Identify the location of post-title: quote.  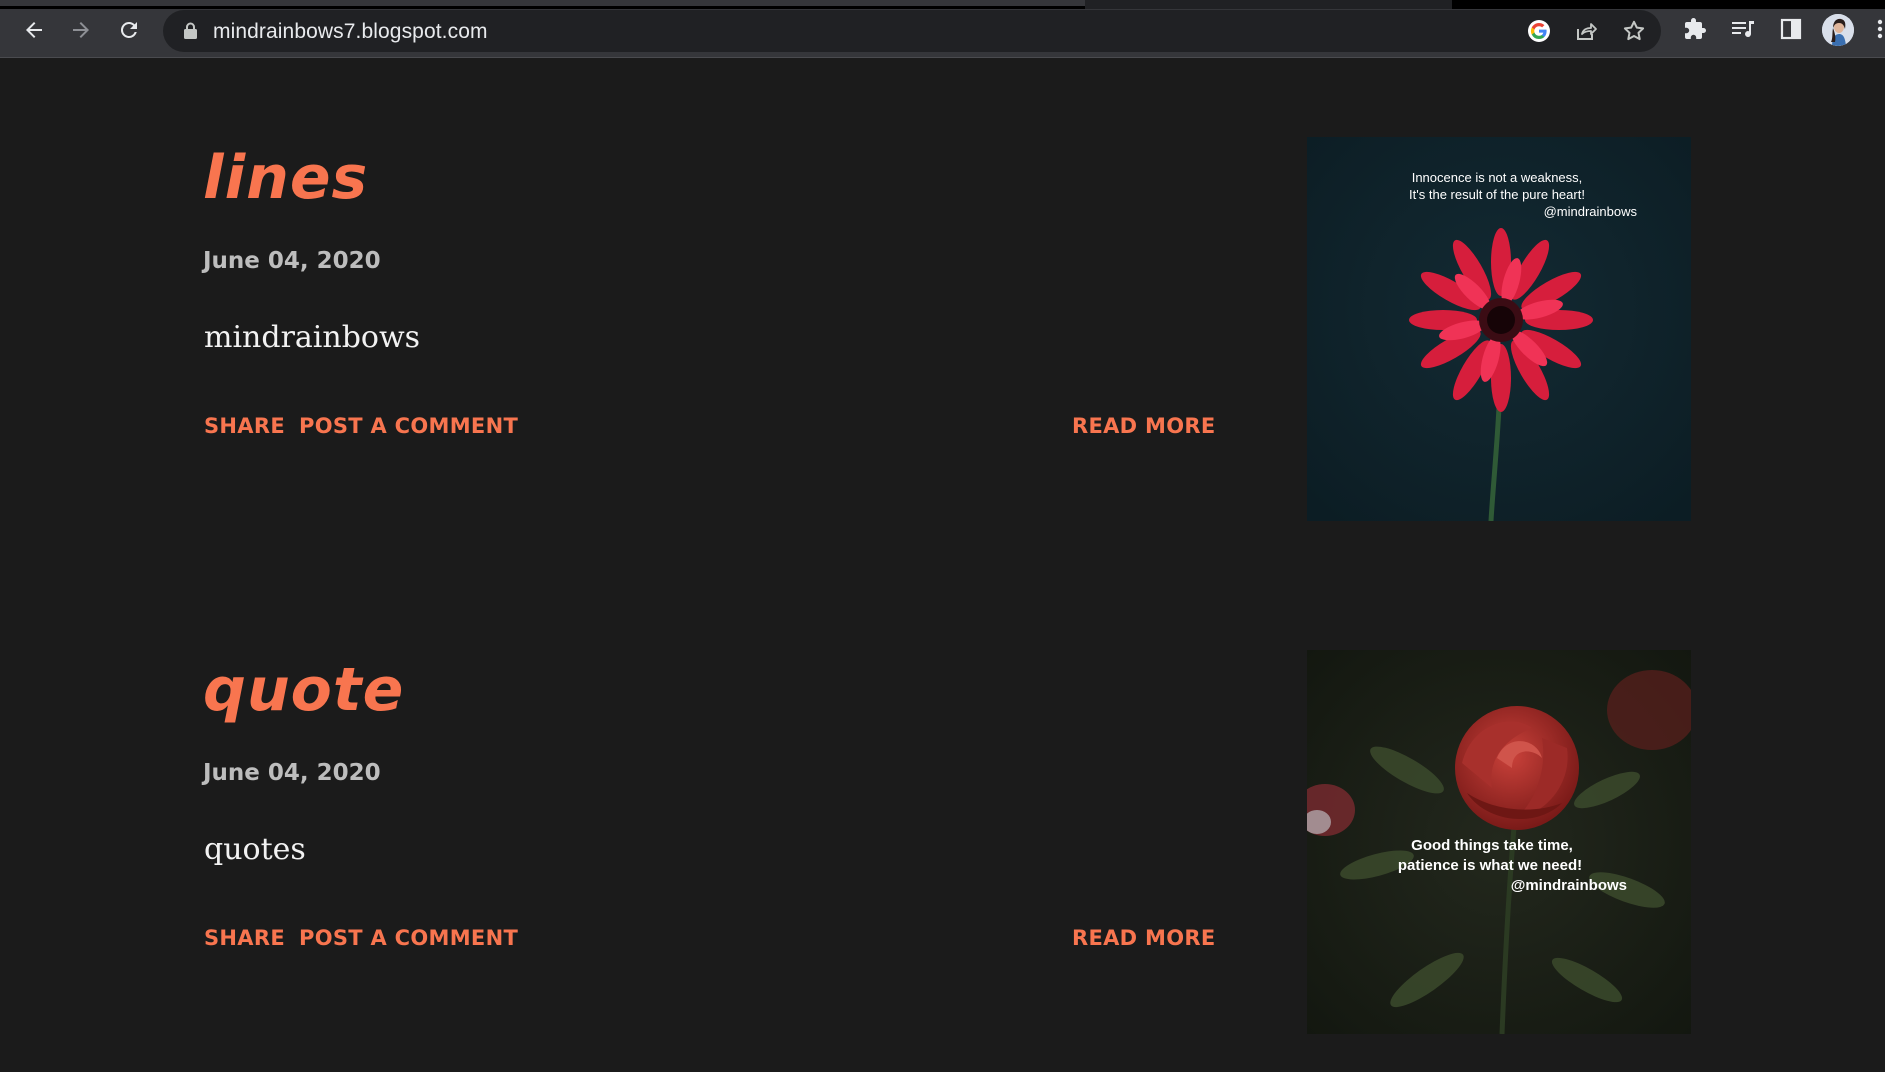
(303, 690).